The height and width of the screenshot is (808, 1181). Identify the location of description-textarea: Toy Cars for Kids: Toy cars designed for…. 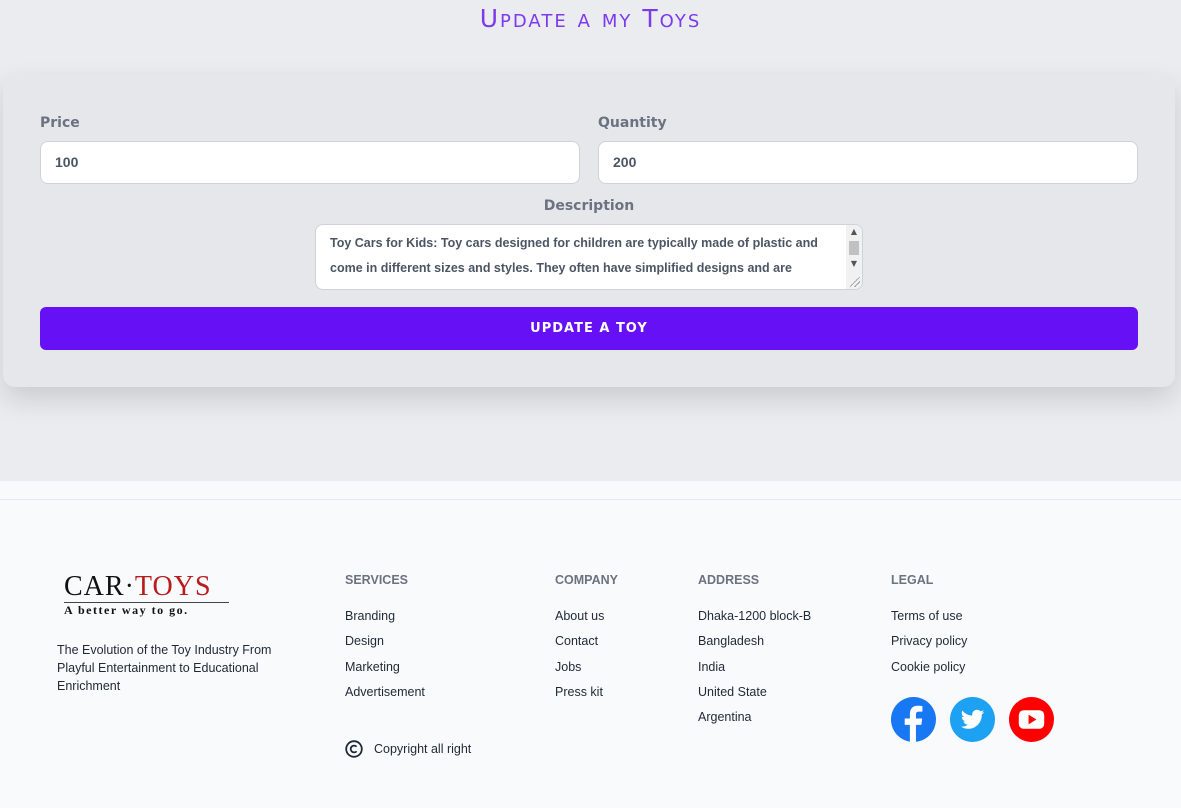
(589, 257).